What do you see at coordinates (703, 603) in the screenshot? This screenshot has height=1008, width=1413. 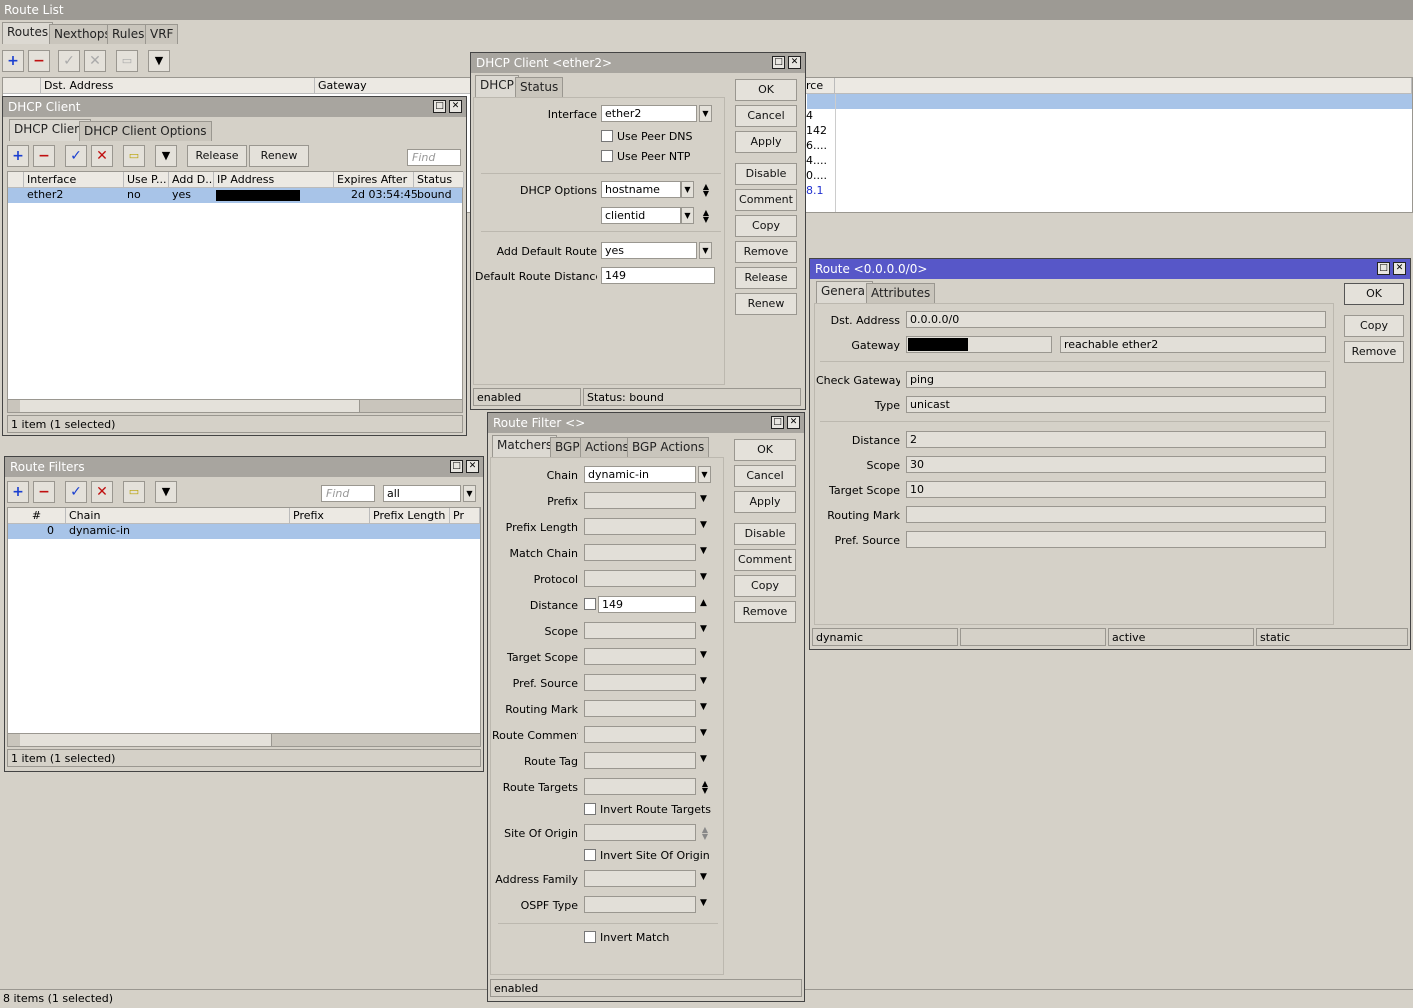 I see `chevron-up-icon: ▲` at bounding box center [703, 603].